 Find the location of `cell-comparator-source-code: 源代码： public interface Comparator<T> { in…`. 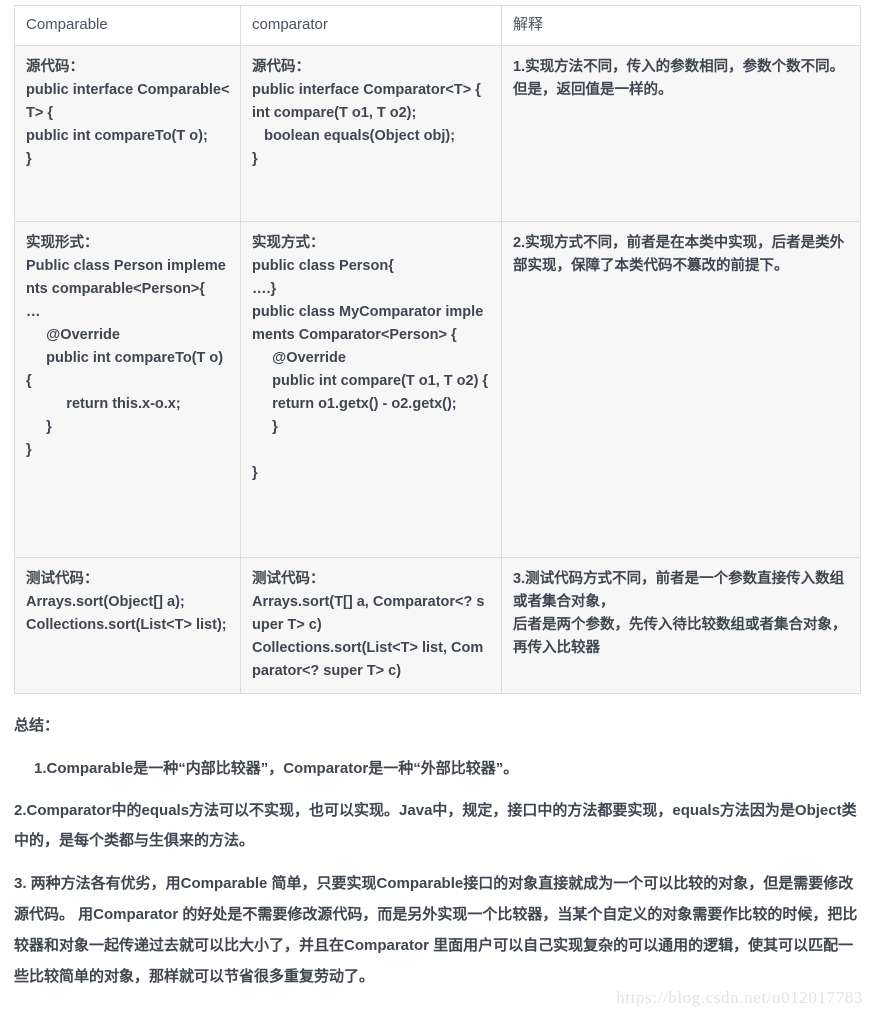

cell-comparator-source-code: 源代码： public interface Comparator<T> { in… is located at coordinates (371, 133).